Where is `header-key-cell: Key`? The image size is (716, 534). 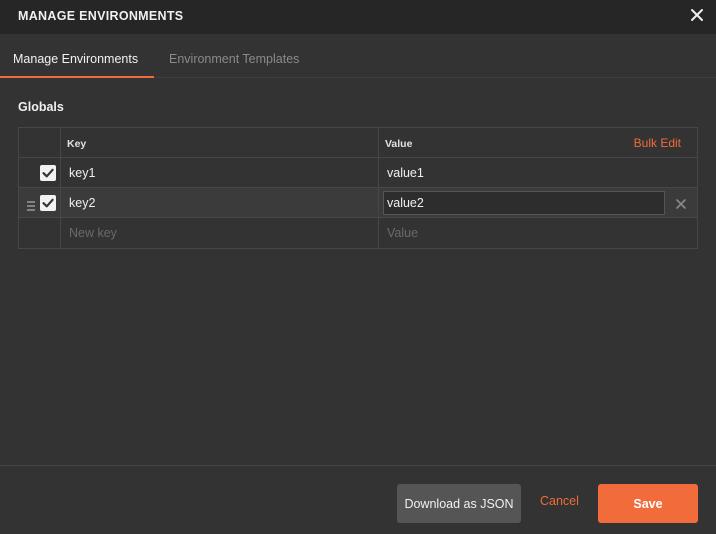 header-key-cell: Key is located at coordinates (220, 142).